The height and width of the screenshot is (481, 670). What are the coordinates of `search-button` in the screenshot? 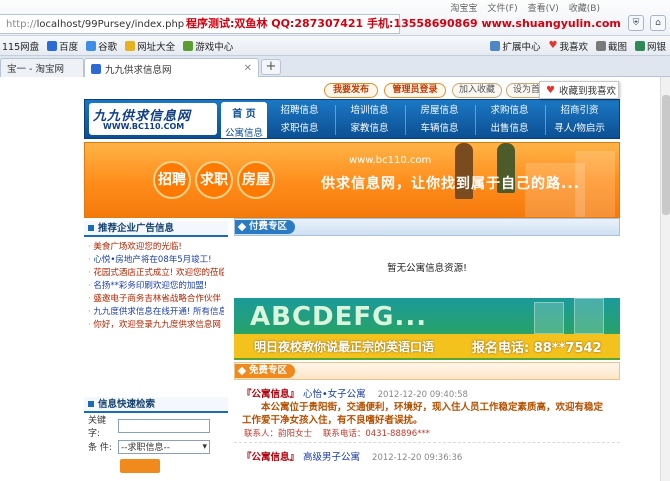 It's located at (140, 466).